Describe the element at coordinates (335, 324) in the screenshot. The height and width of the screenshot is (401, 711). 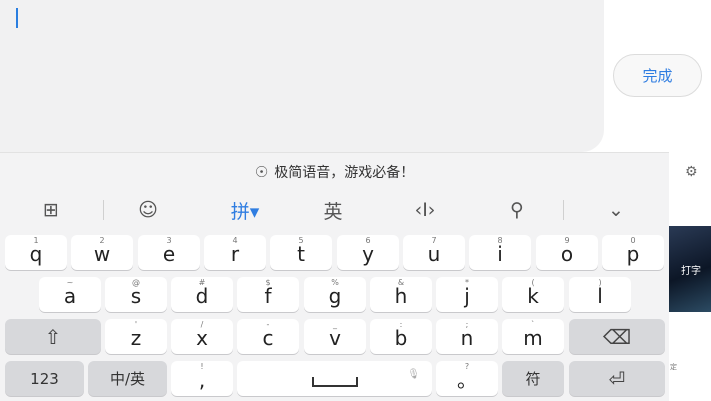
I see `key-sub-label: _` at that location.